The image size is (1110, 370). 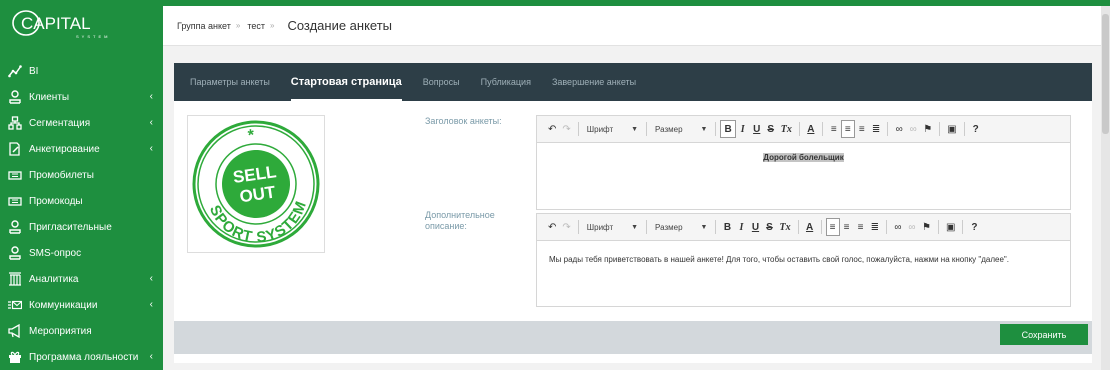 I want to click on sidebar-item-analytics: Аналитика ‹, so click(x=81, y=279).